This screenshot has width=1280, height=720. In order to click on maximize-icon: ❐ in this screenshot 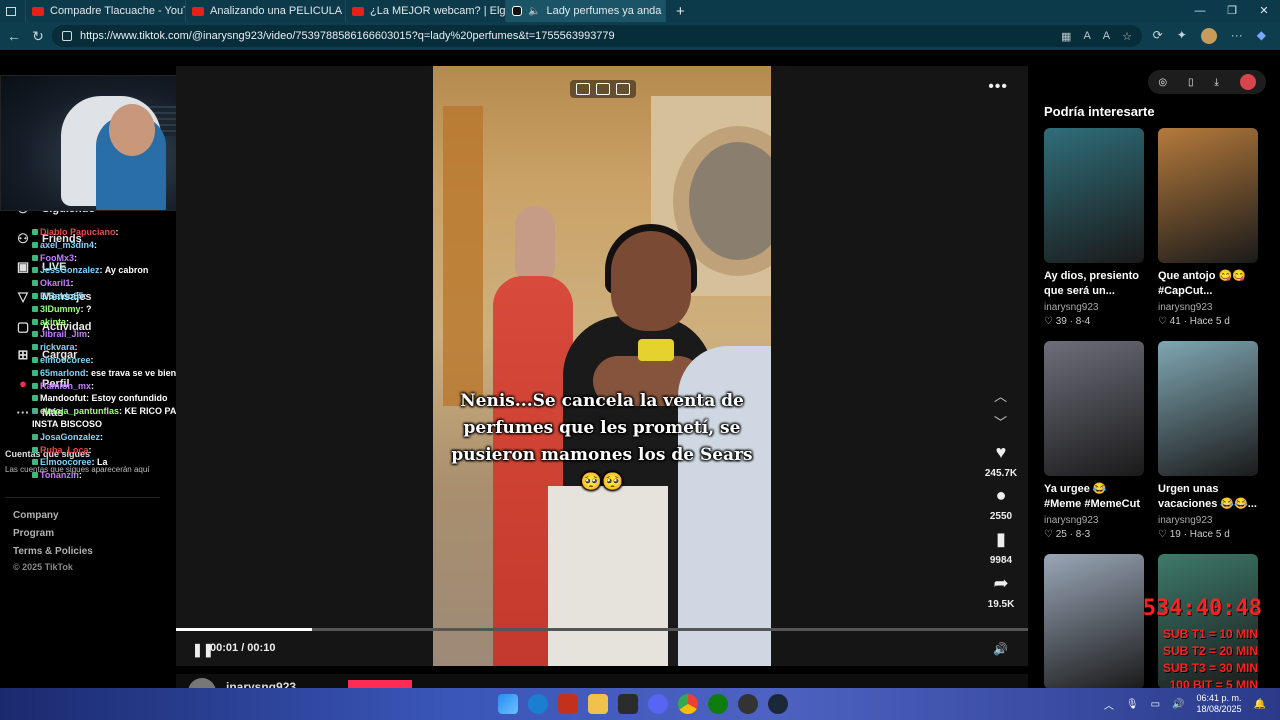, I will do `click(1232, 11)`.